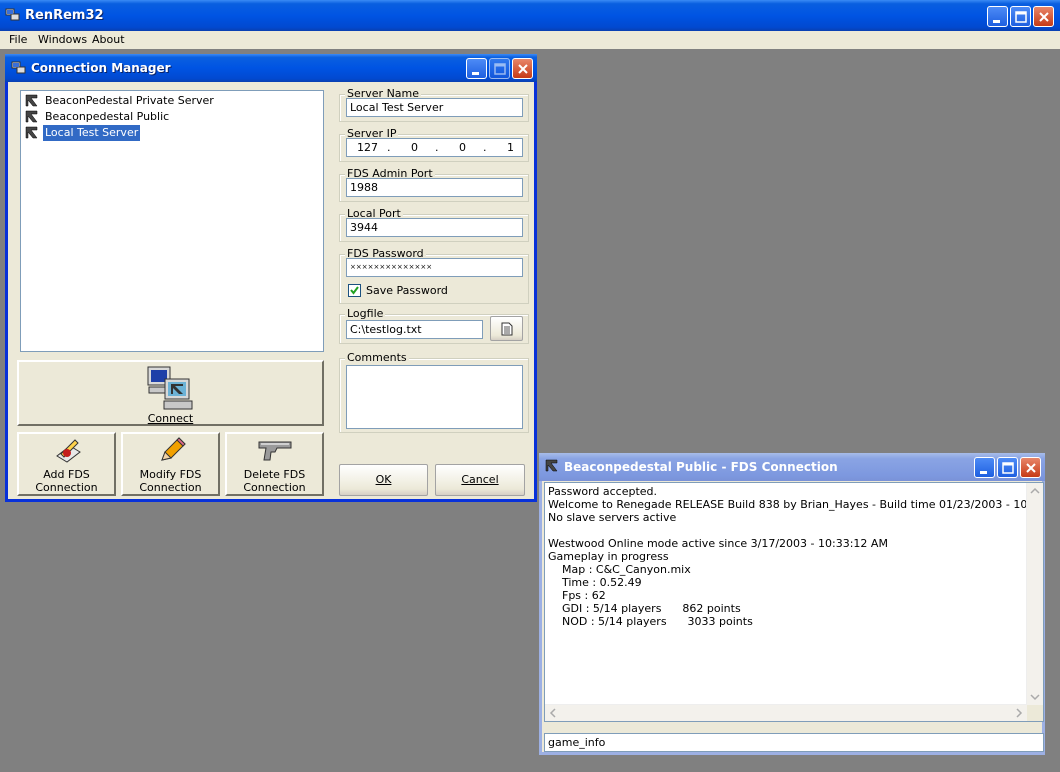 Image resolution: width=1060 pixels, height=772 pixels. Describe the element at coordinates (383, 480) in the screenshot. I see `ok-button: OK` at that location.